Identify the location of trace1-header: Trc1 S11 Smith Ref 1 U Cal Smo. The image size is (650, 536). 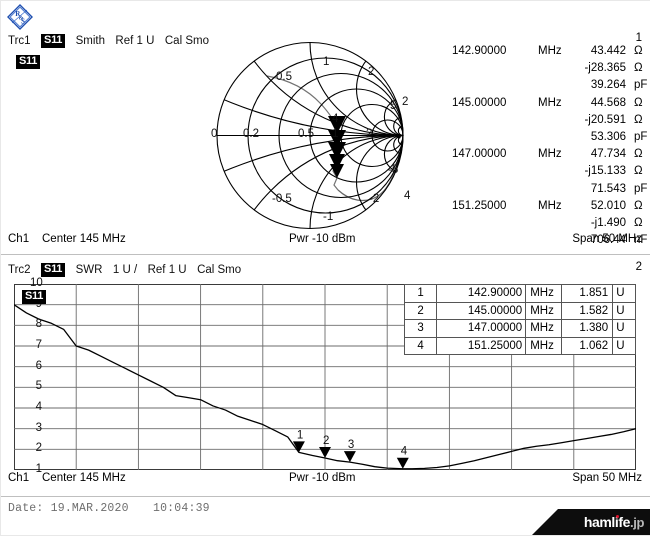
(111, 41).